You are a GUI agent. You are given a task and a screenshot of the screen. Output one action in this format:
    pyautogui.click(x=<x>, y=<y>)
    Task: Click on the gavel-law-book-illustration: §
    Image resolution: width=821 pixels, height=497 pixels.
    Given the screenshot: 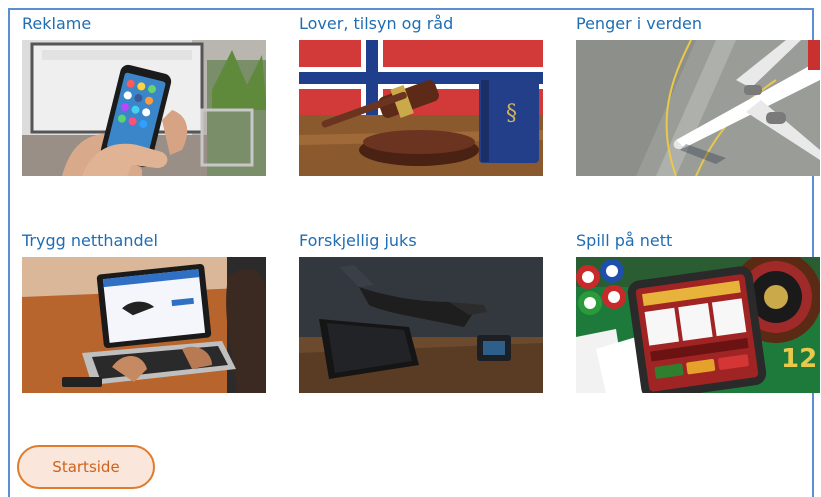 What is the action you would take?
    pyautogui.click(x=421, y=108)
    